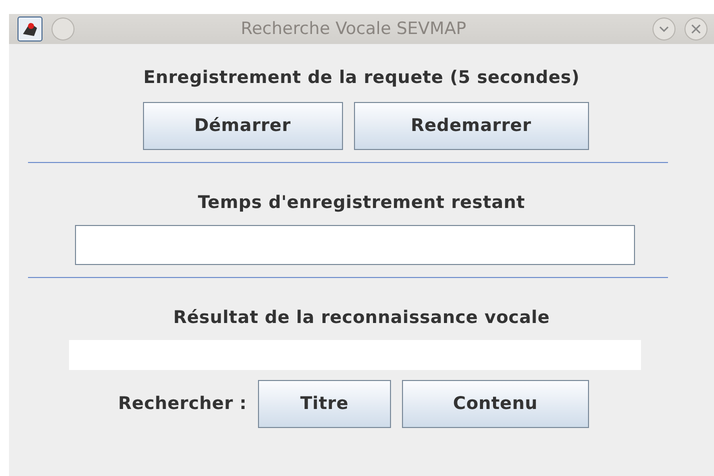 The image size is (714, 476). I want to click on restart-button: Redemarrer, so click(471, 126).